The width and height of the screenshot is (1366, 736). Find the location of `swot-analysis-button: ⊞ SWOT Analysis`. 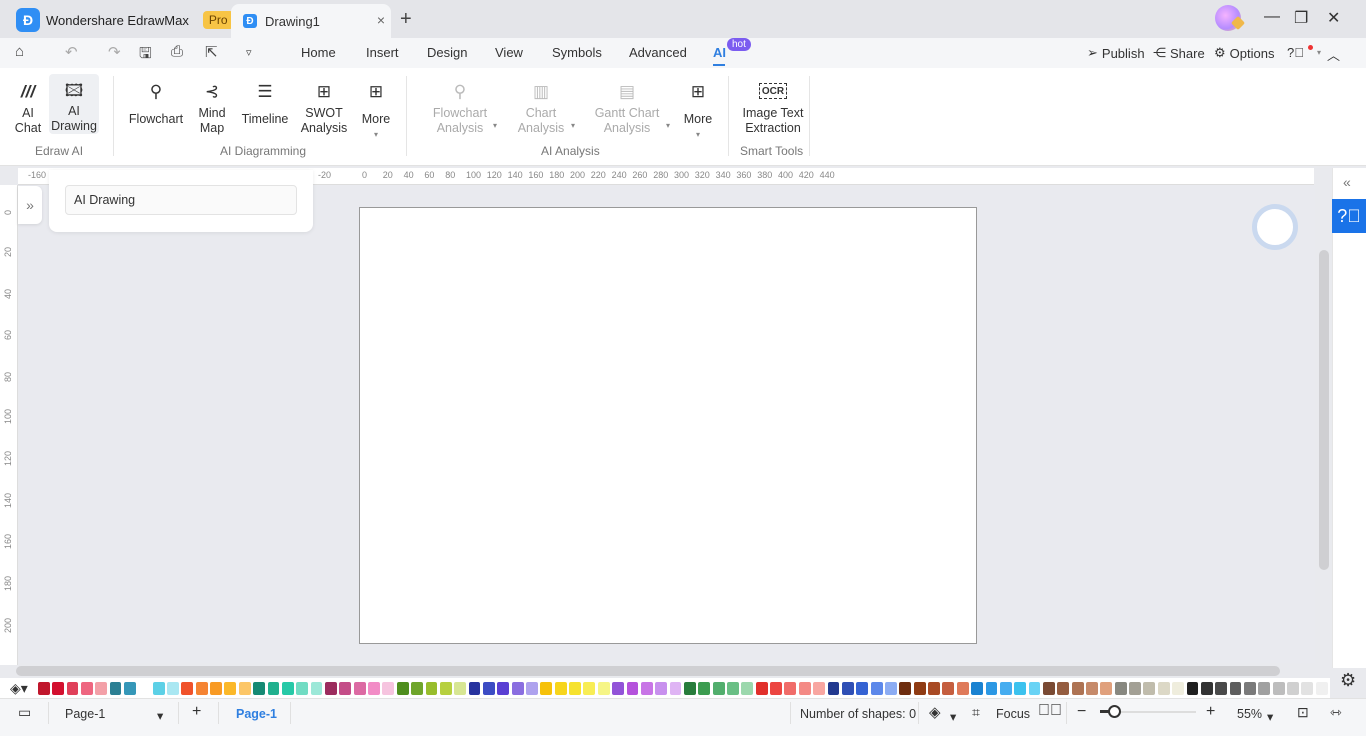

swot-analysis-button: ⊞ SWOT Analysis is located at coordinates (324, 108).